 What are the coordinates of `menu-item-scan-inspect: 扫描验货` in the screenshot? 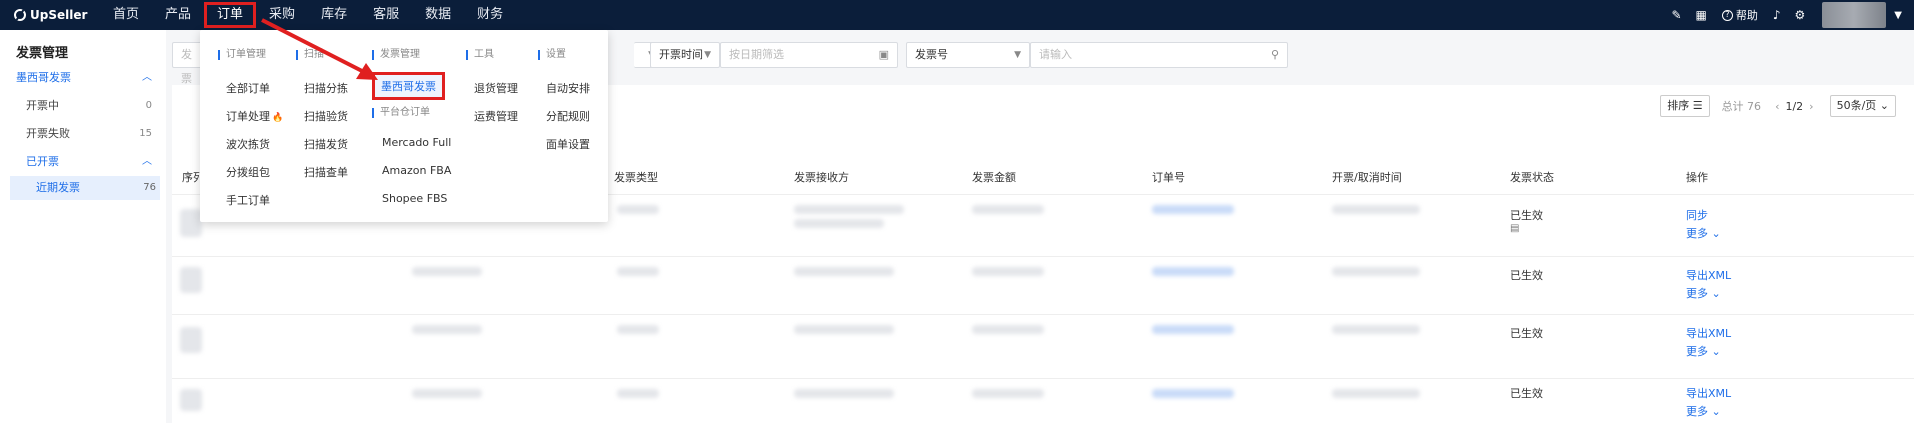 It's located at (326, 116).